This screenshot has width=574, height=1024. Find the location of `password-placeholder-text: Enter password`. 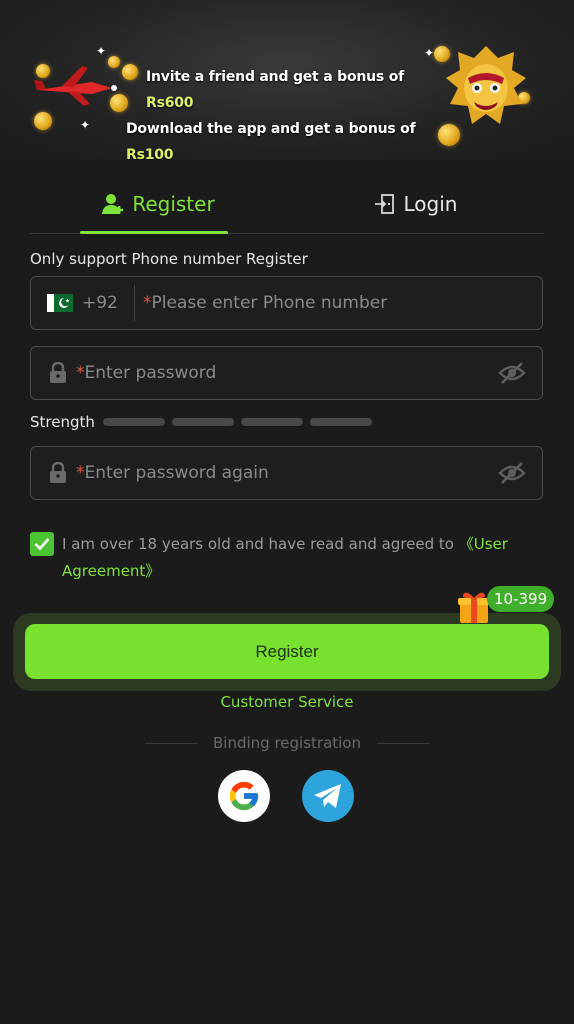

password-placeholder-text: Enter password is located at coordinates (150, 373).